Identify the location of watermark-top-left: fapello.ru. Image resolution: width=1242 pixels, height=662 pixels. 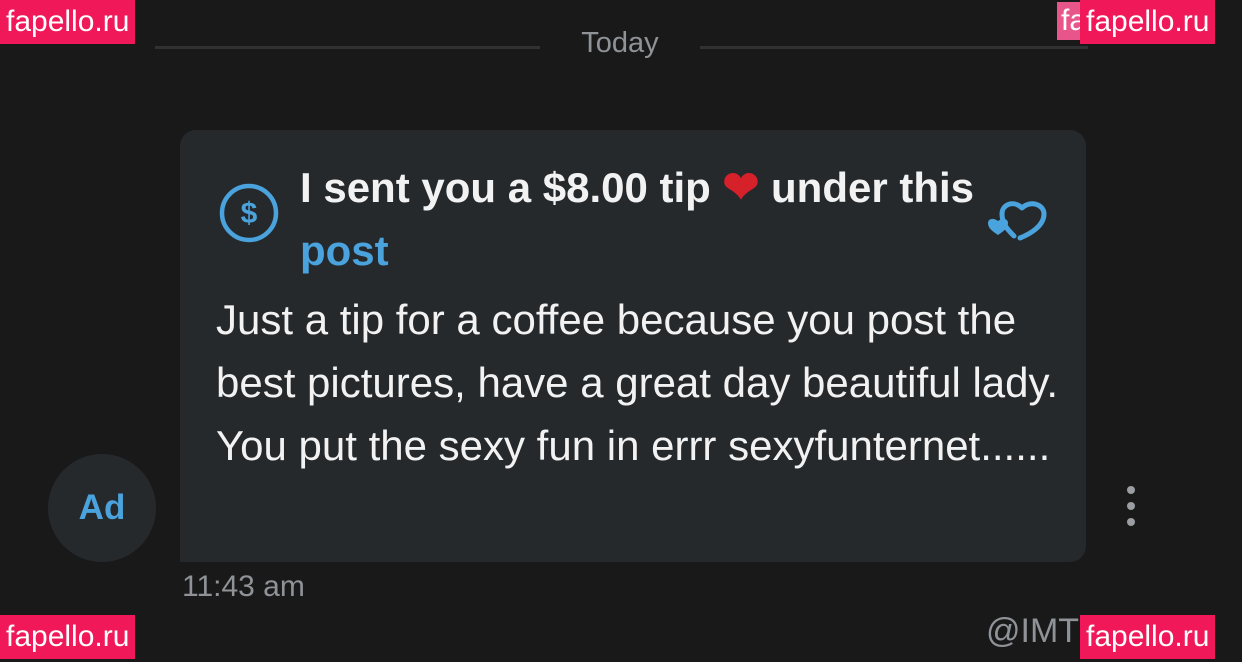
(68, 22).